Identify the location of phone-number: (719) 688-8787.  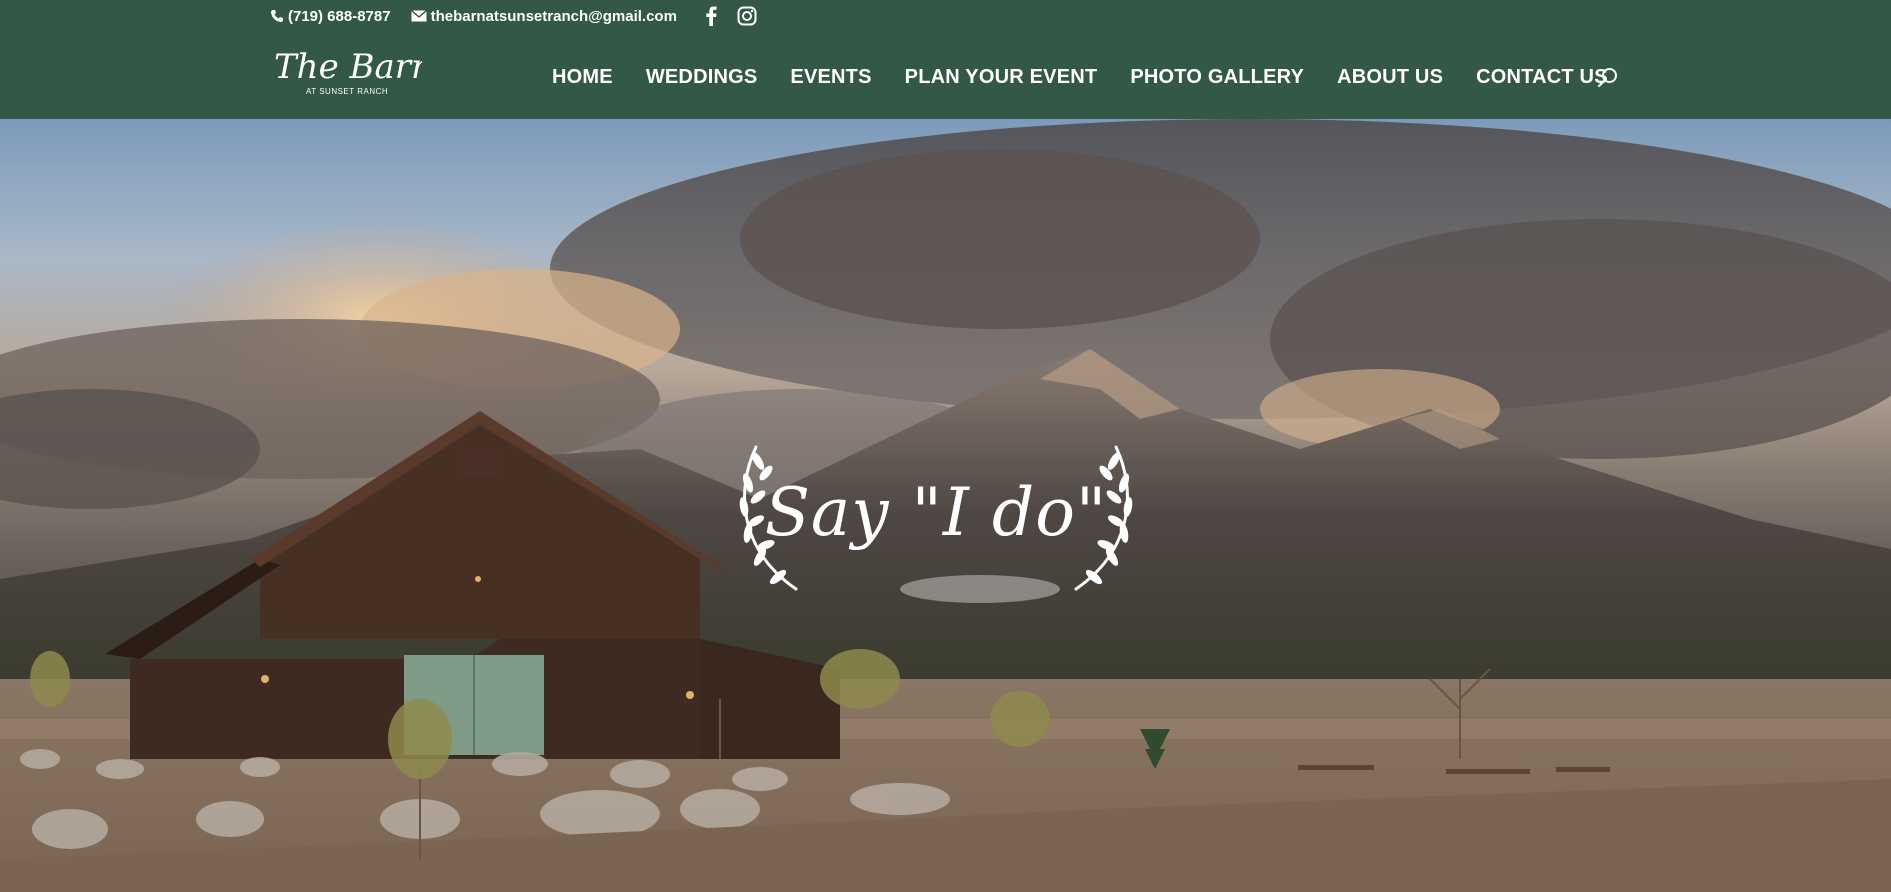
(339, 16).